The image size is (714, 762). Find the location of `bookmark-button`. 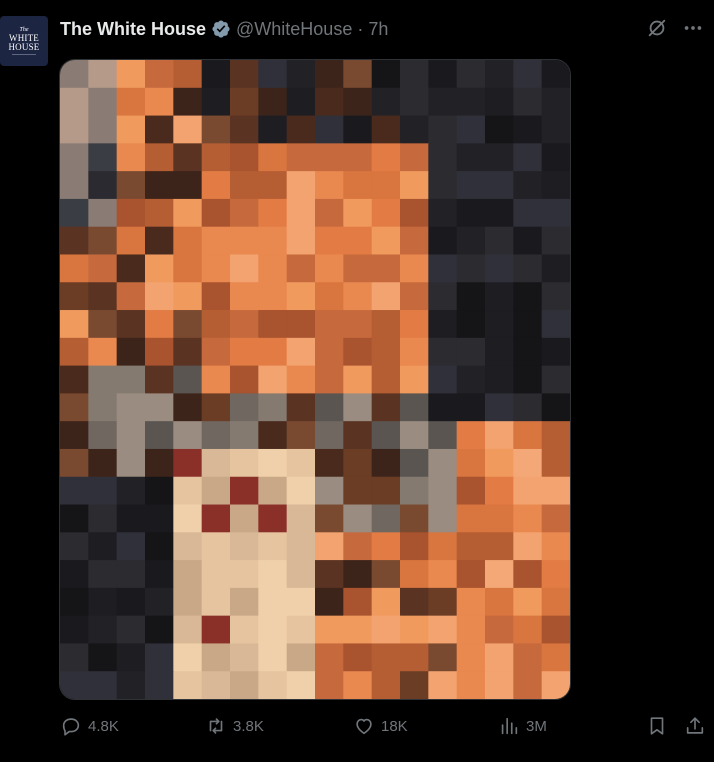

bookmark-button is located at coordinates (657, 726).